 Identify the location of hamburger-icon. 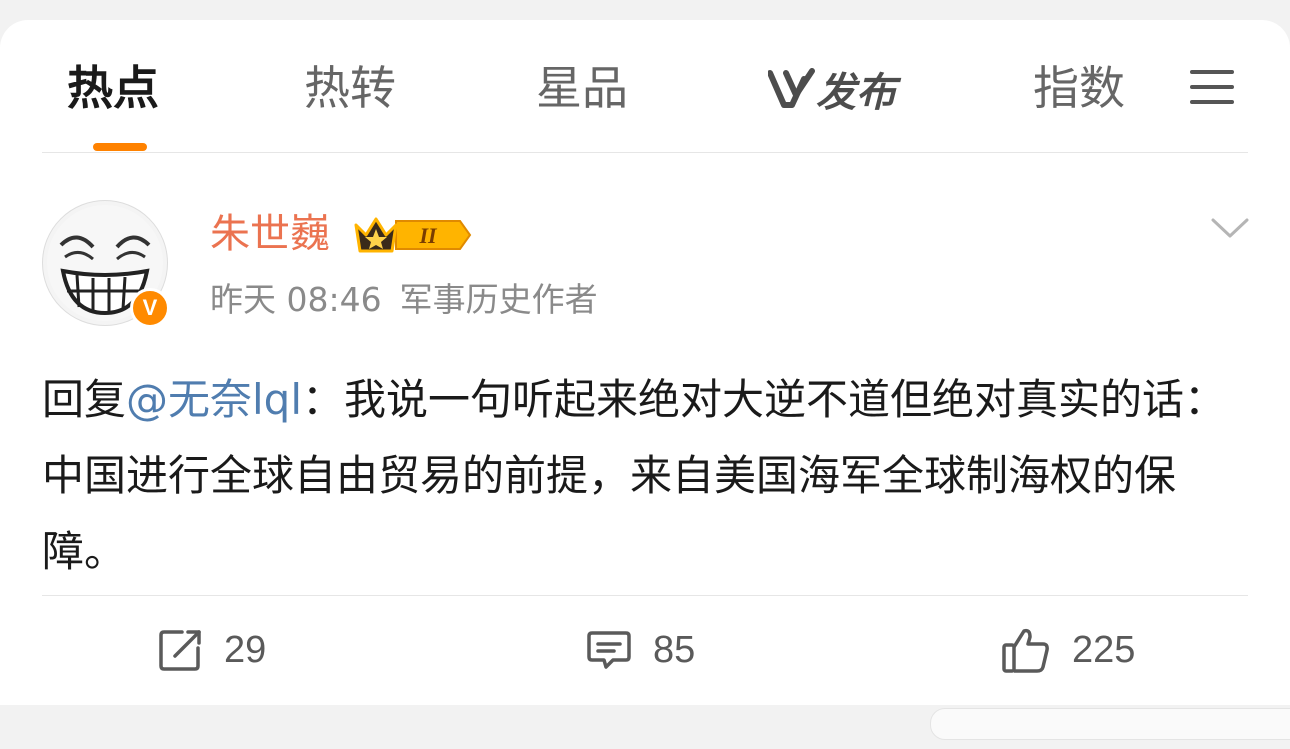
(1212, 88).